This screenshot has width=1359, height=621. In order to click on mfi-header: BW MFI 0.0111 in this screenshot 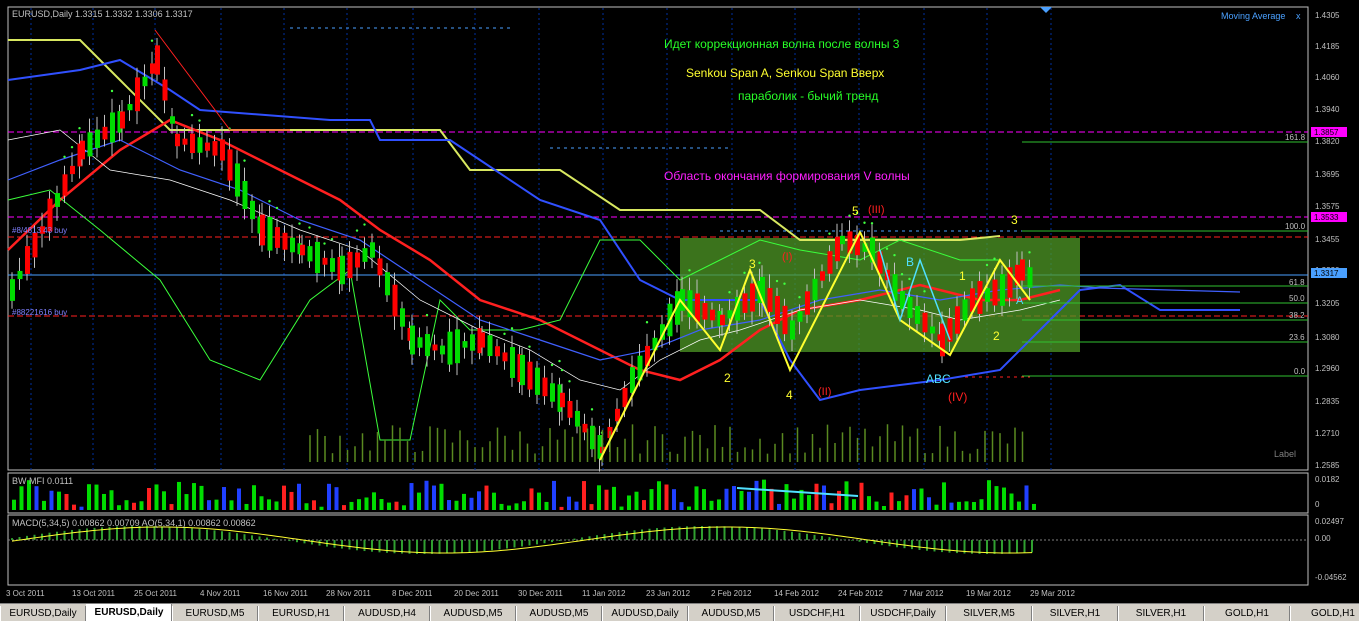, I will do `click(42, 481)`.